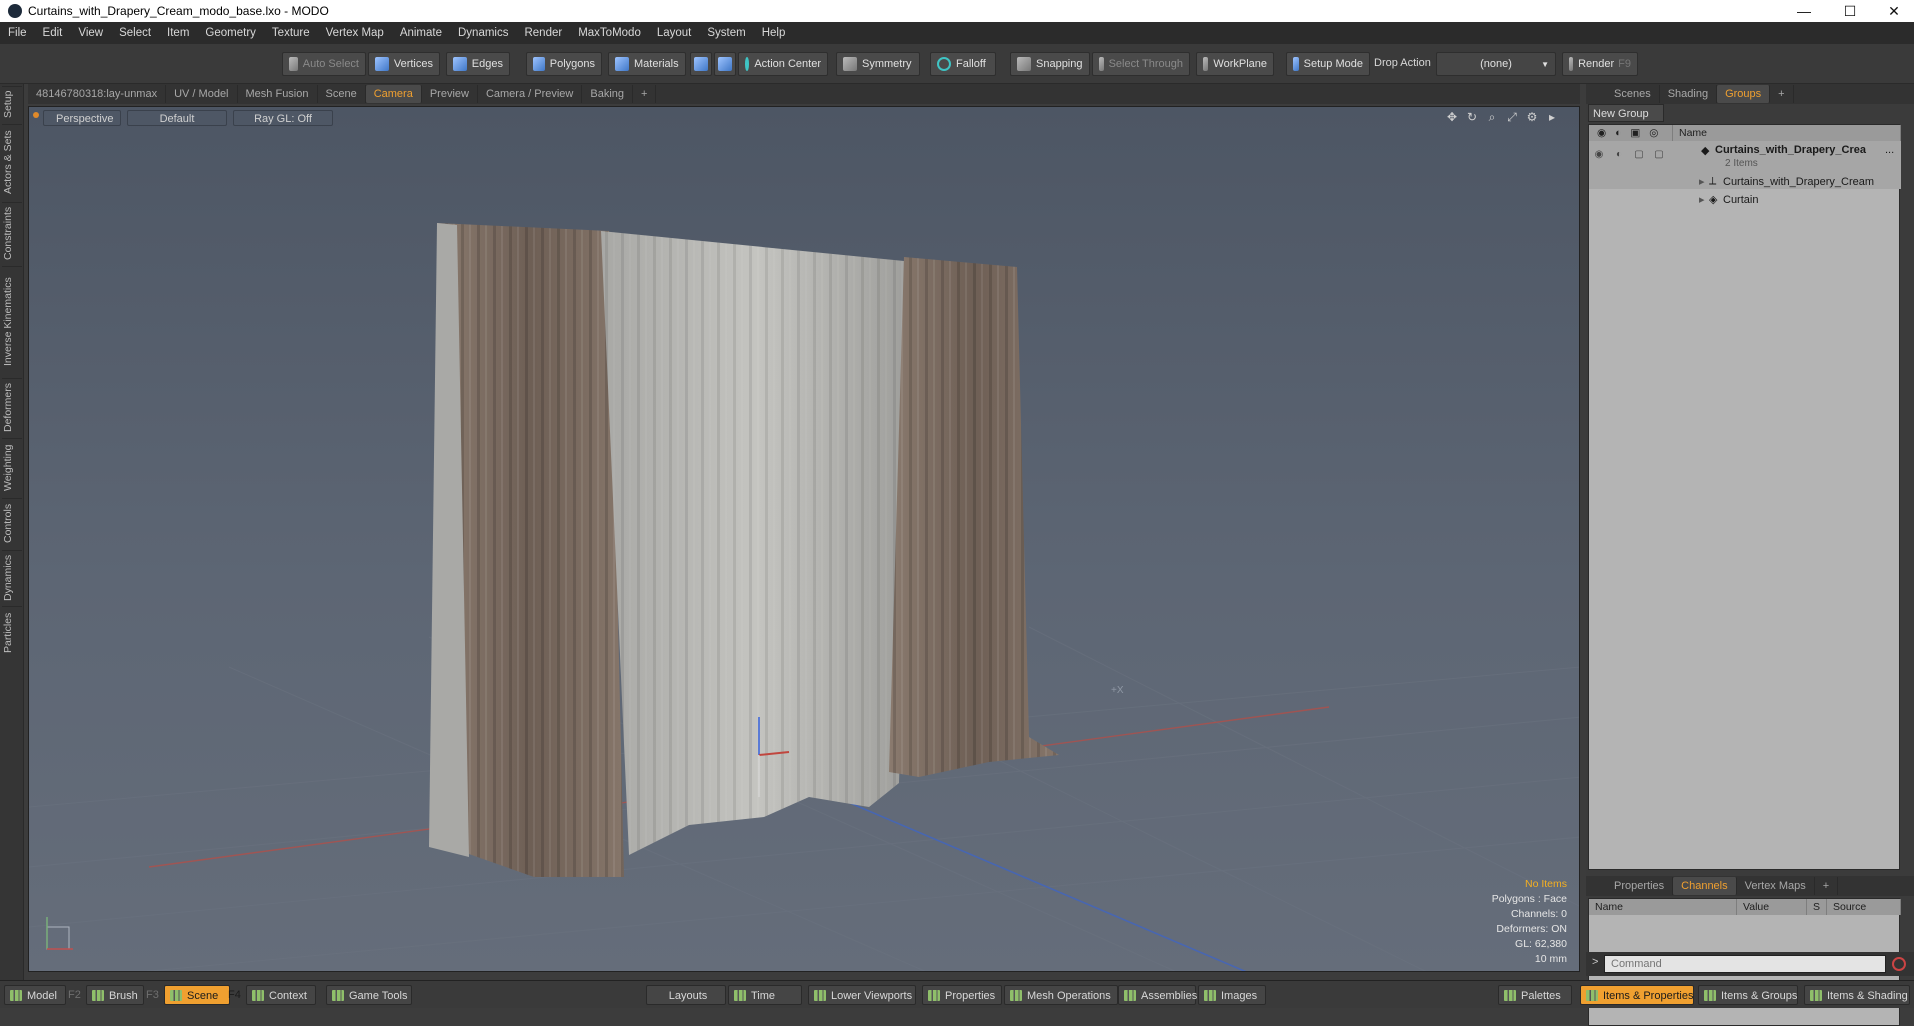 The width and height of the screenshot is (1914, 1026). Describe the element at coordinates (17, 33) in the screenshot. I see `menu-file: File` at that location.